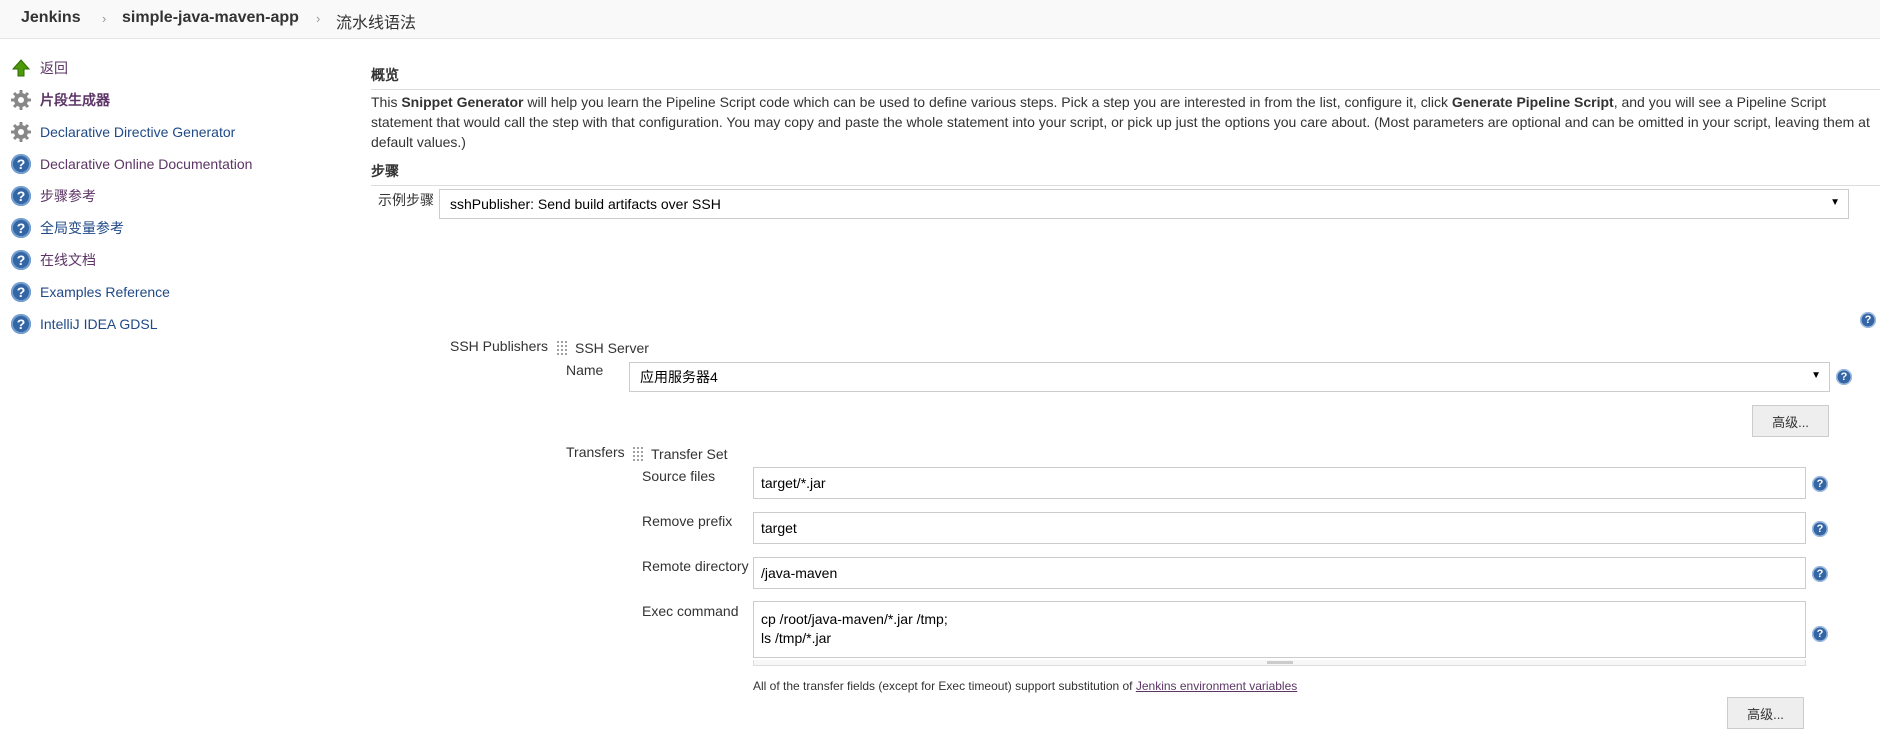 Image resolution: width=1880 pixels, height=739 pixels. I want to click on sidebar-item-snippet-generator: 片段生成器, so click(60, 100).